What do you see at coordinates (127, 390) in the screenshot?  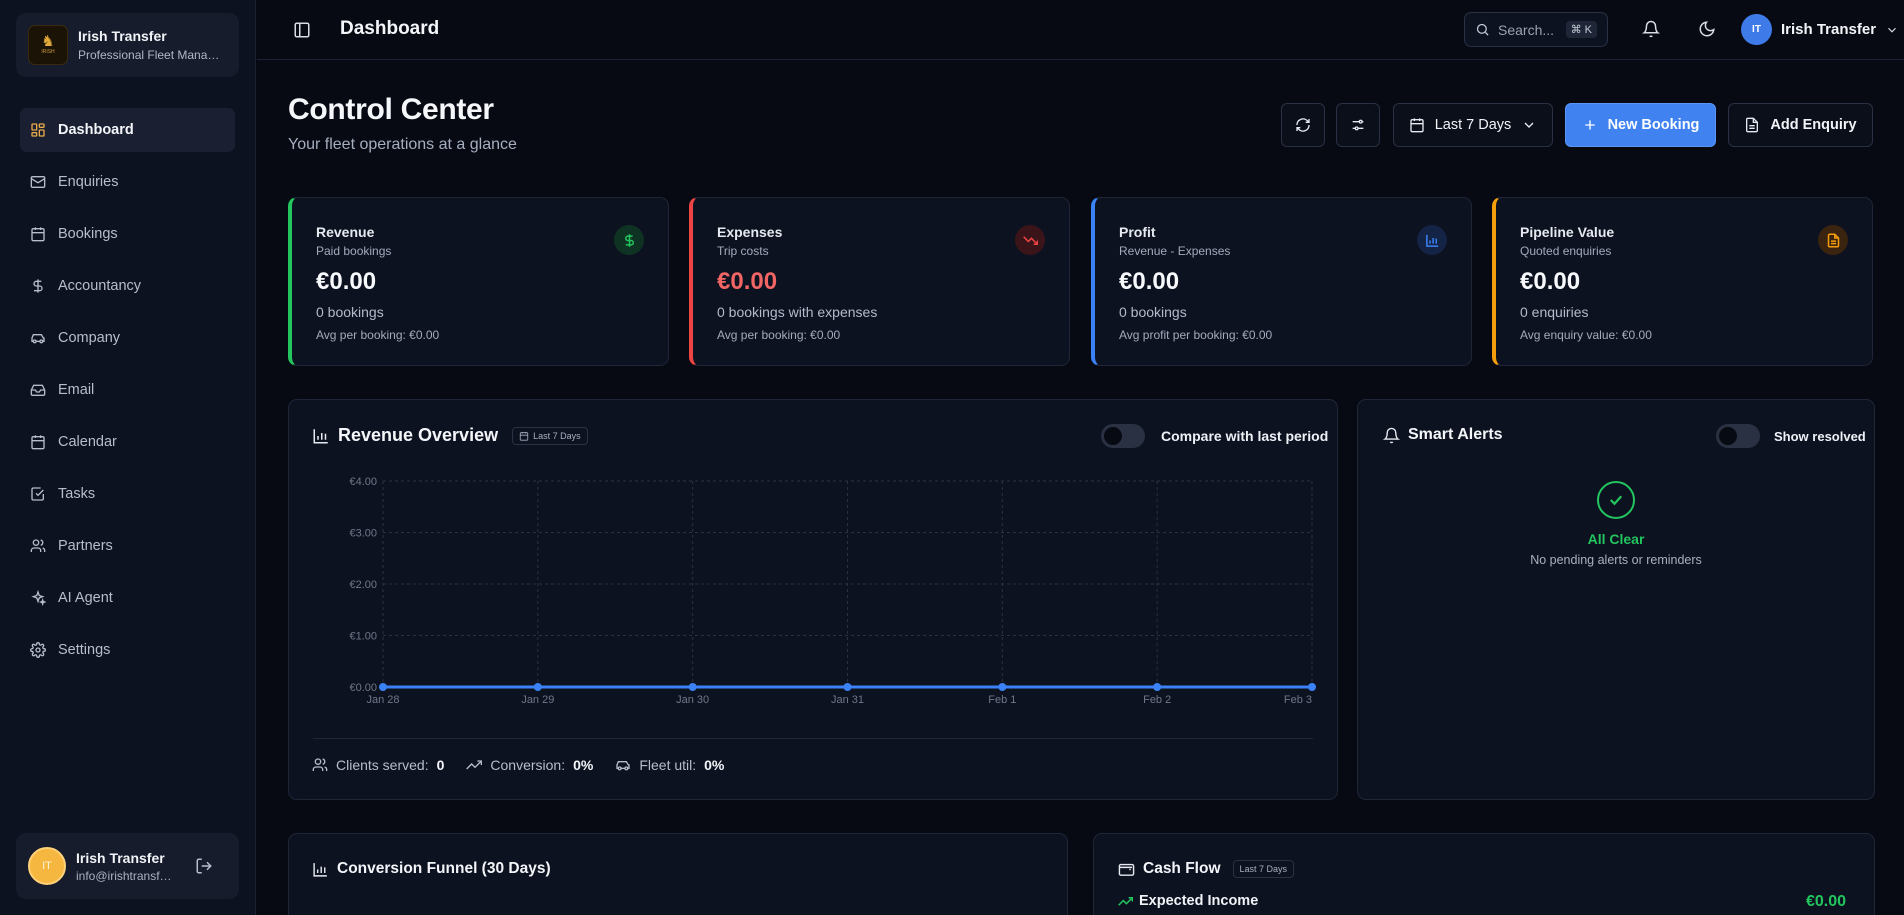 I see `sidebar-item-email: Email` at bounding box center [127, 390].